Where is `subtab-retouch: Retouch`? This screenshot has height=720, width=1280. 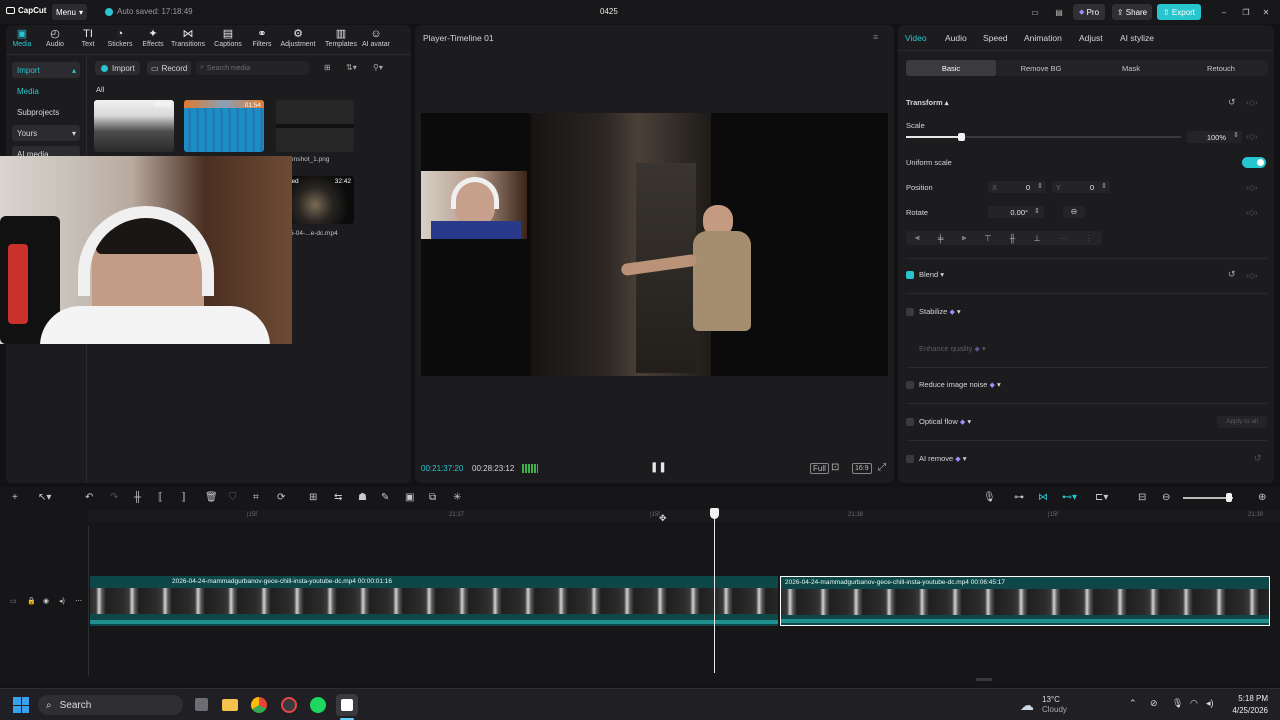
subtab-retouch: Retouch is located at coordinates (1221, 68).